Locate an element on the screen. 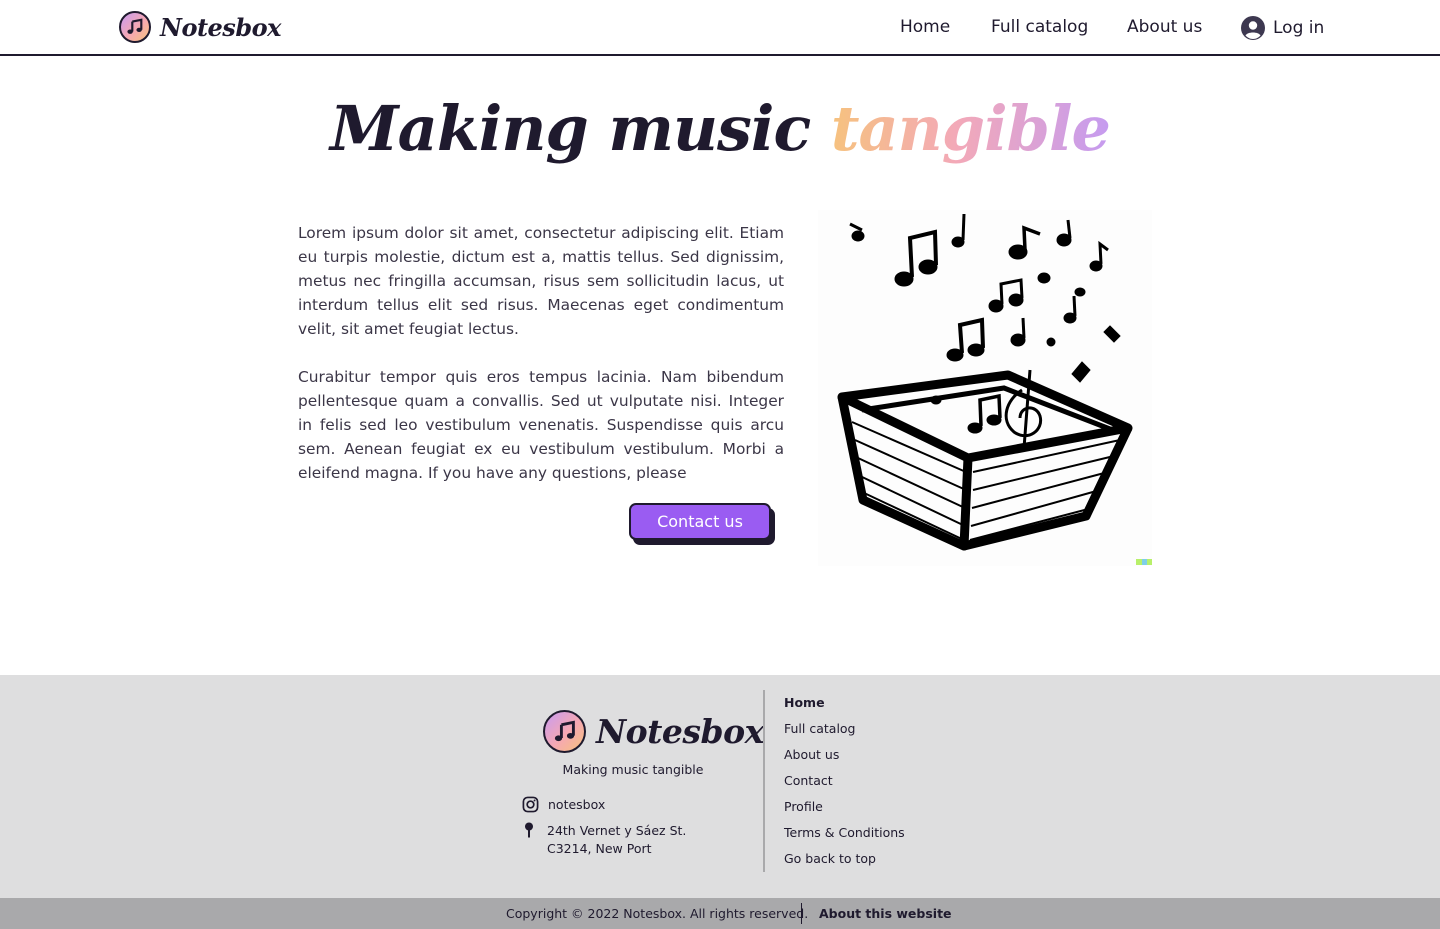 The height and width of the screenshot is (929, 1440). brand-logo: Notesbox is located at coordinates (200, 27).